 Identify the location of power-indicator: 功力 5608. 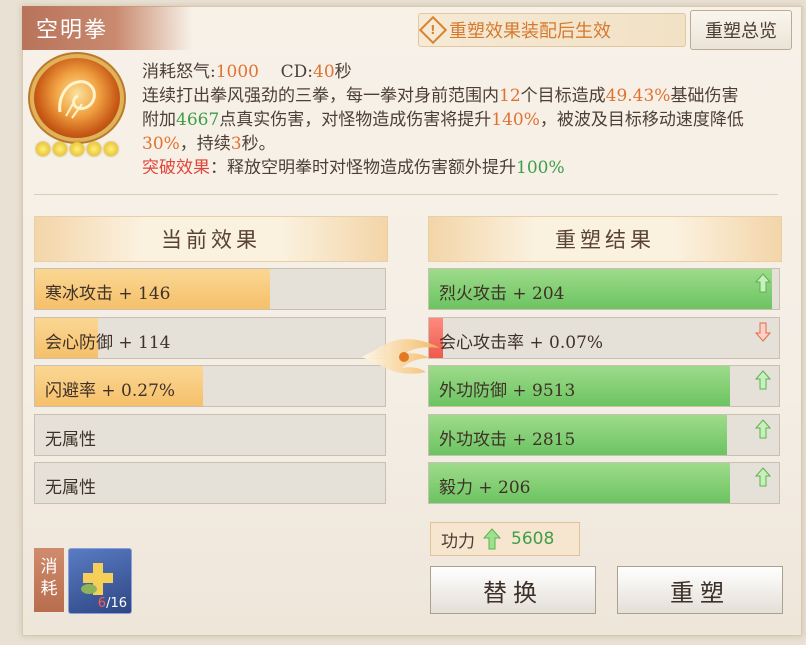
(505, 539).